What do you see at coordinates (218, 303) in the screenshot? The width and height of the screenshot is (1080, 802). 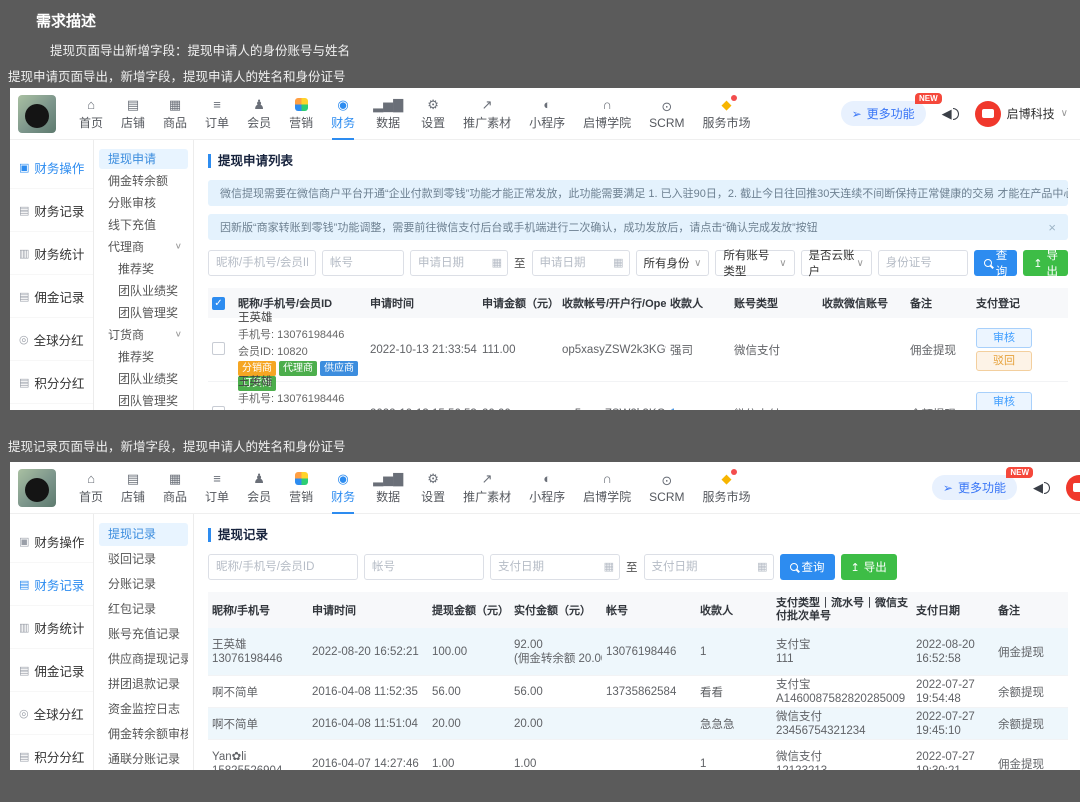 I see `select-all-checkbox: ✓` at bounding box center [218, 303].